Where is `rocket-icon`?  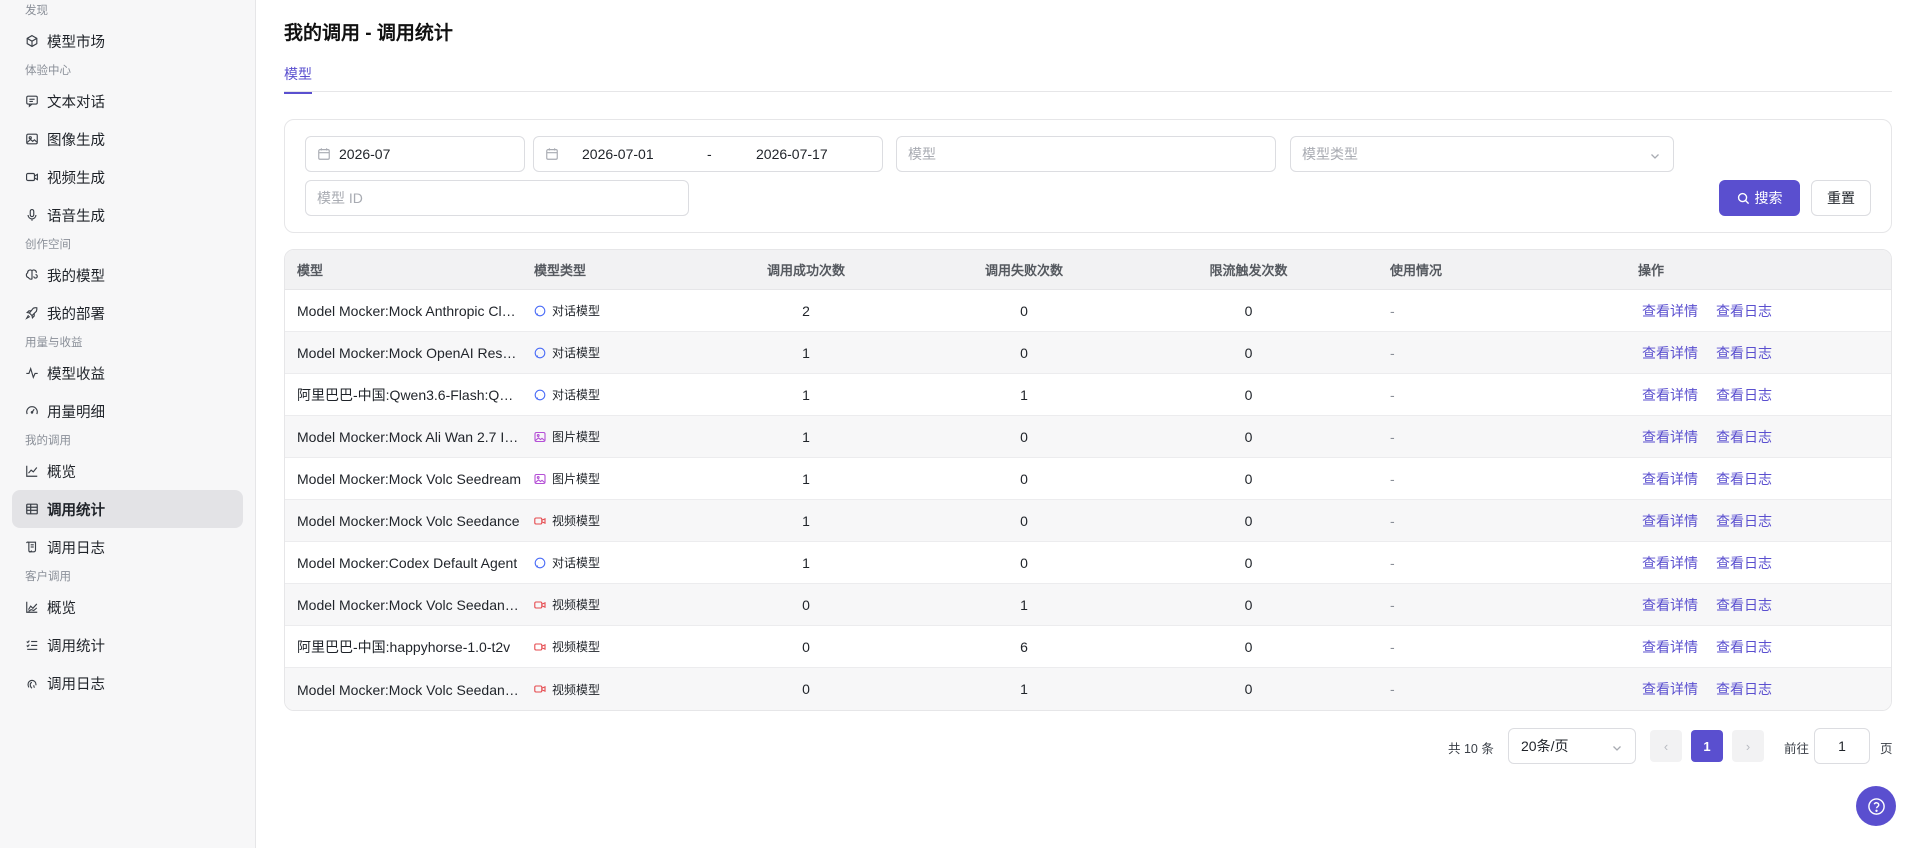
rocket-icon is located at coordinates (32, 313).